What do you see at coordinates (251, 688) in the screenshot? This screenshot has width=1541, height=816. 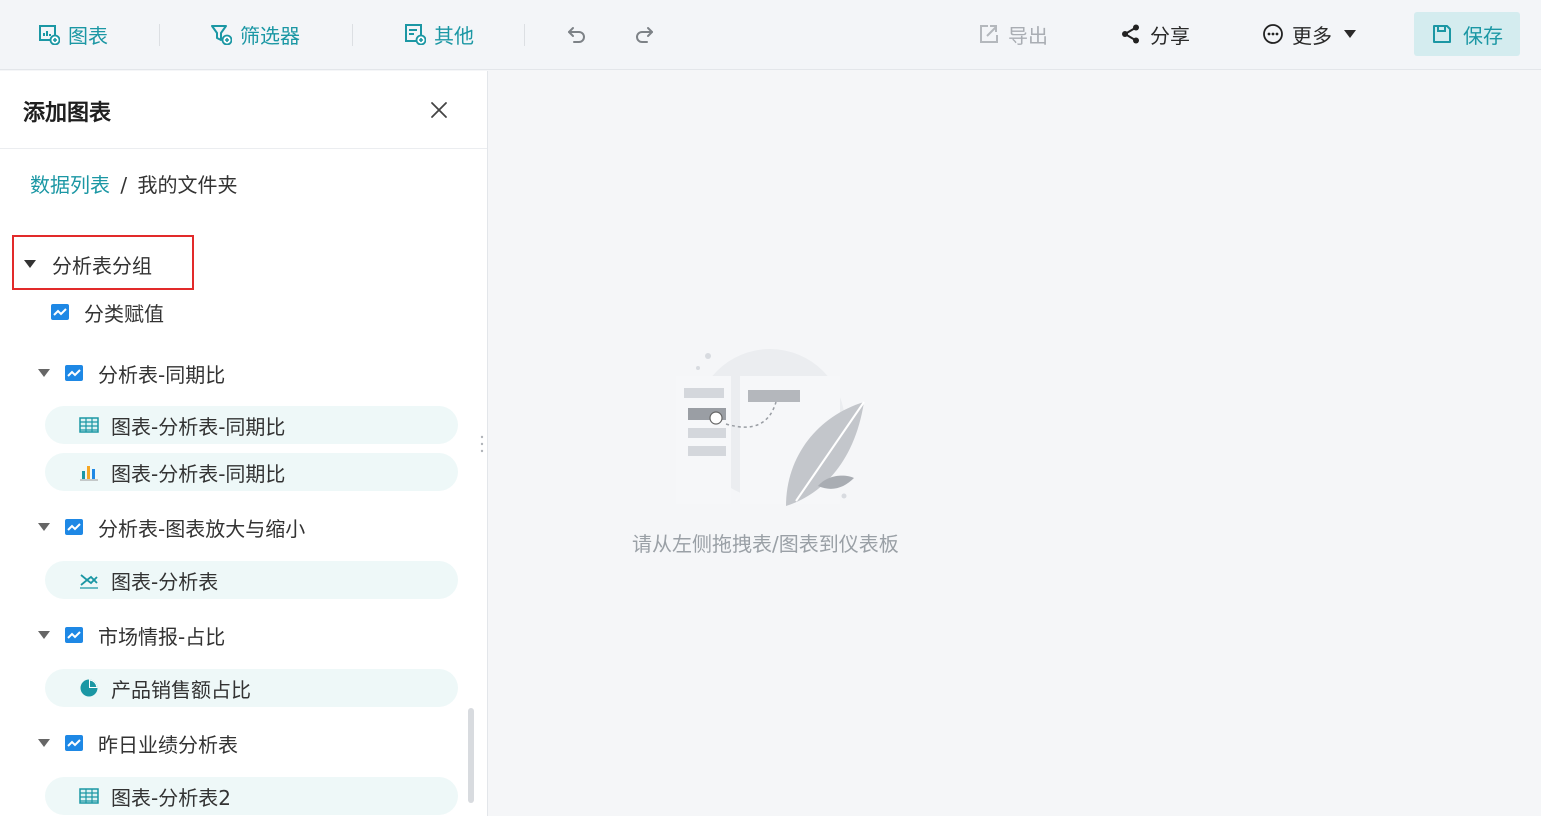 I see `chart-item: 产品销售额占比` at bounding box center [251, 688].